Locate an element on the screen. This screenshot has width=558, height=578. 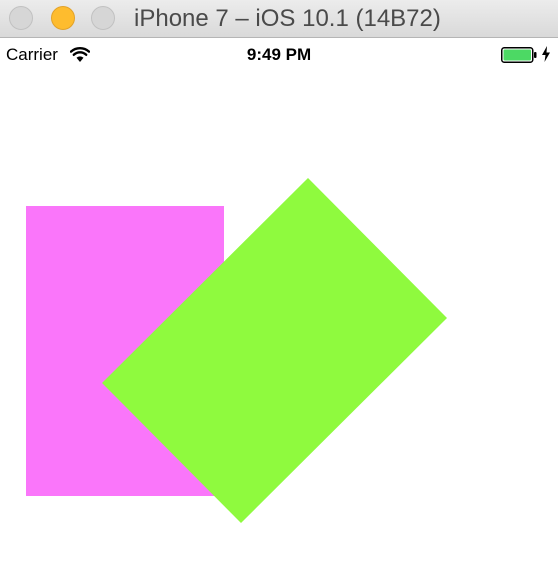
close-window-button is located at coordinates (21, 18).